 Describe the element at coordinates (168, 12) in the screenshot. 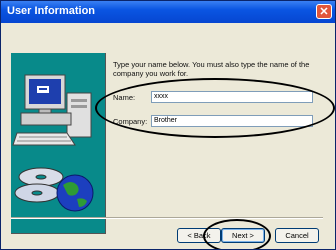

I see `title-bar: User Information ✕` at that location.